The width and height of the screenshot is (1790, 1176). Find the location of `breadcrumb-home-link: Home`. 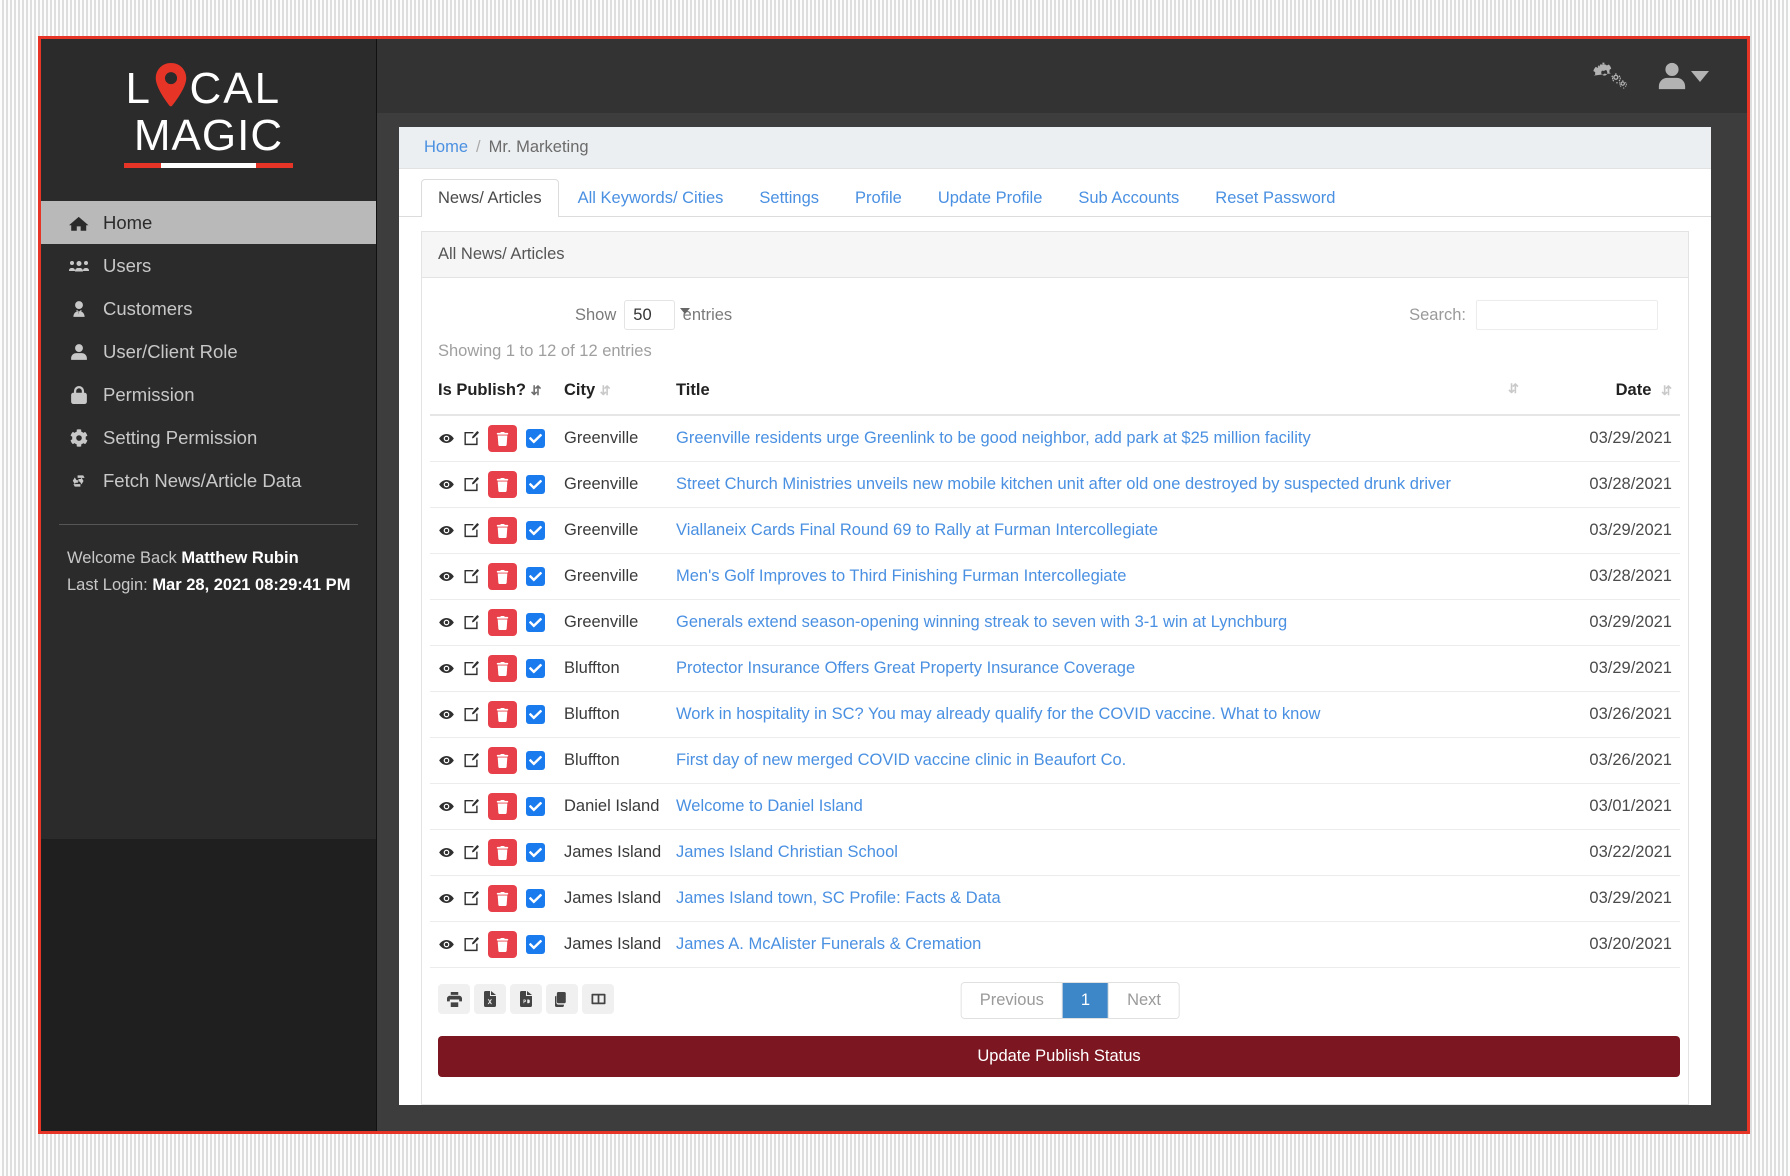

breadcrumb-home-link: Home is located at coordinates (446, 147).